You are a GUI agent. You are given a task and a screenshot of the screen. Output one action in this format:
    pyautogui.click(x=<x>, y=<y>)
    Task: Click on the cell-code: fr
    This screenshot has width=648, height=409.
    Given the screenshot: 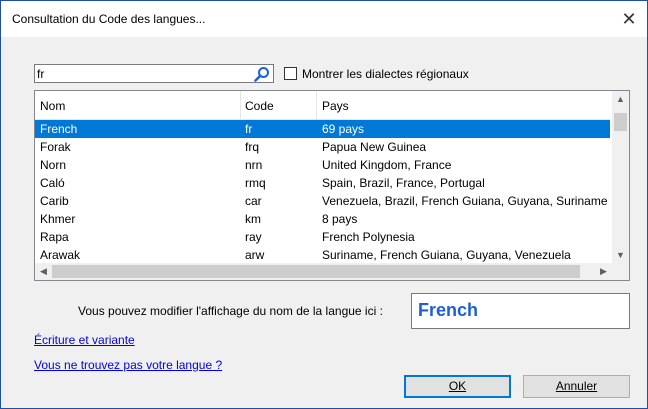 What is the action you would take?
    pyautogui.click(x=249, y=129)
    